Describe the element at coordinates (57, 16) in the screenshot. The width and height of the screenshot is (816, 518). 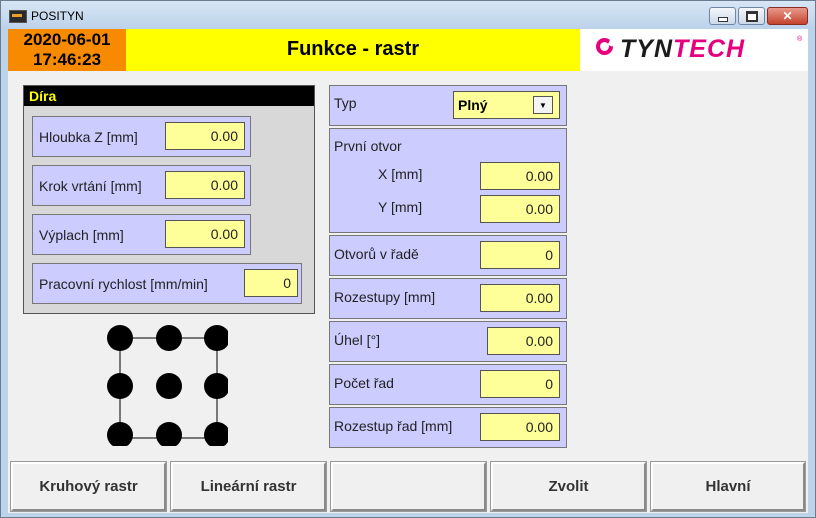
I see `window-title: POSITYN` at that location.